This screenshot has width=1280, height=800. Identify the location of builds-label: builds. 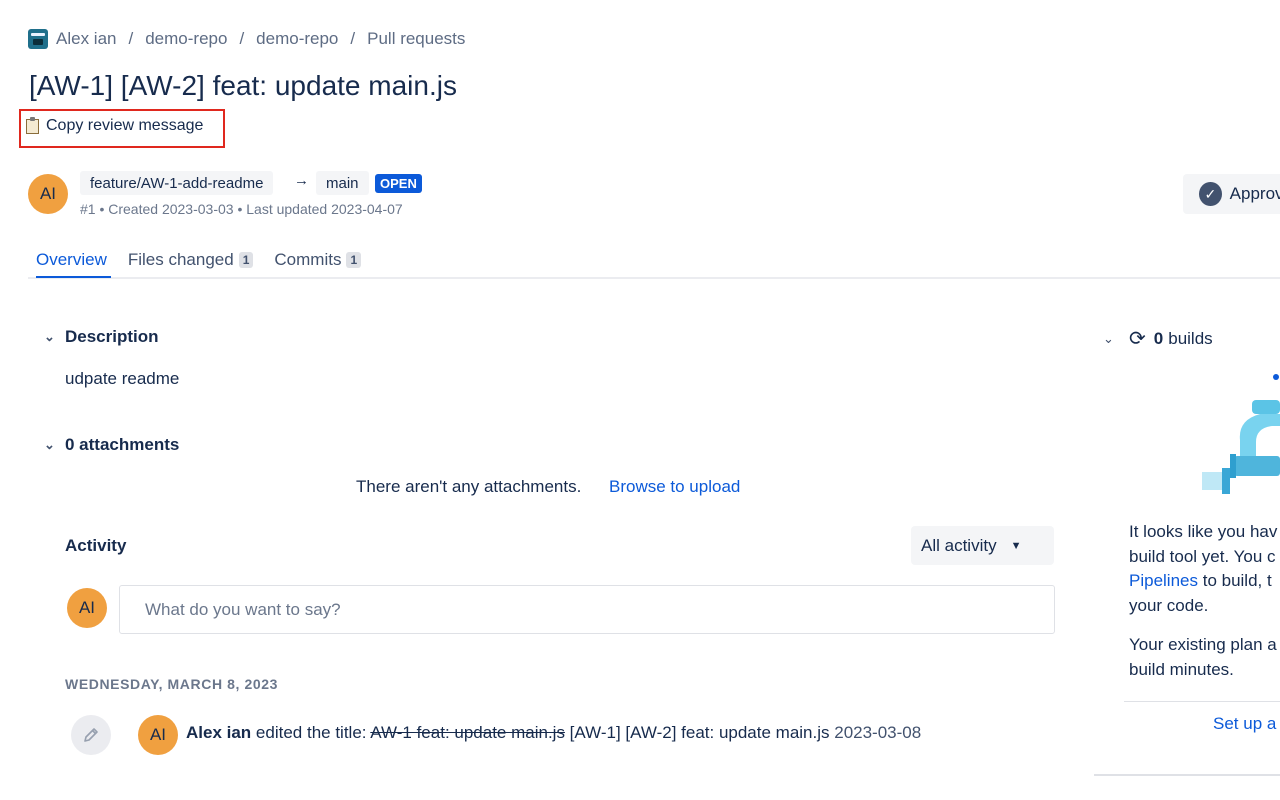
(1190, 338).